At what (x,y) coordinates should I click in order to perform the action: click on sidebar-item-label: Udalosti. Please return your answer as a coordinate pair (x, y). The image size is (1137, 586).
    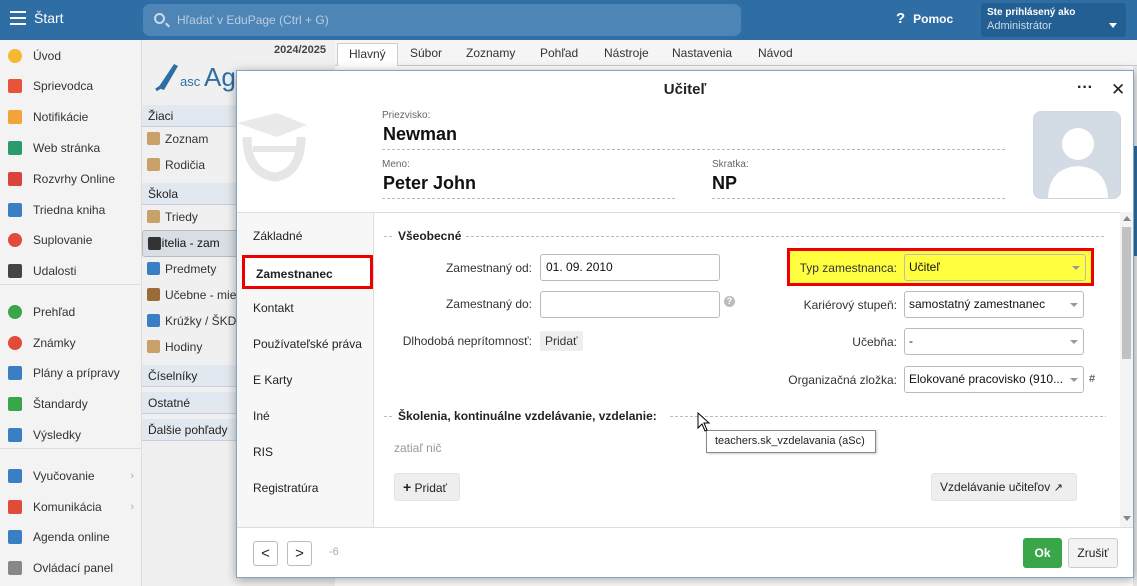
    Looking at the image, I should click on (55, 271).